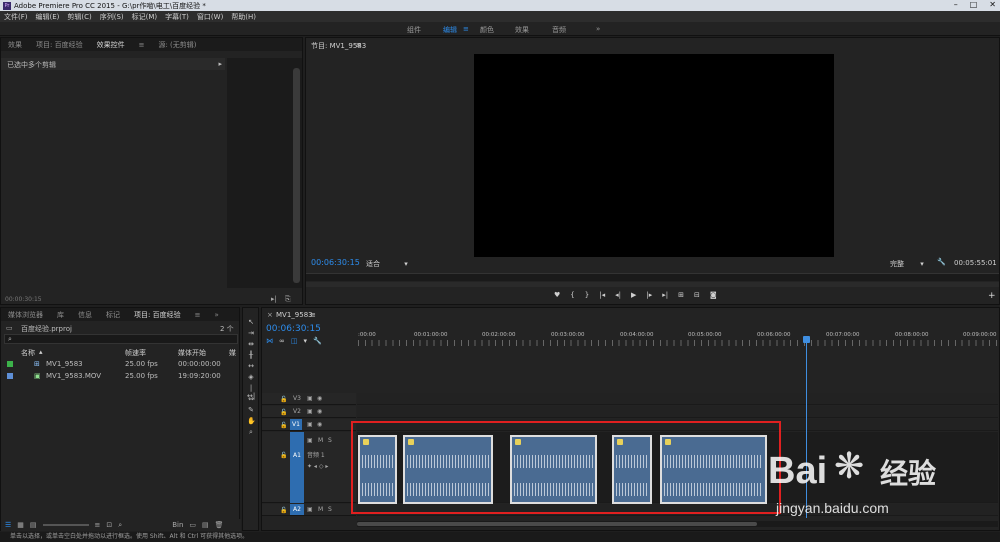  I want to click on workspace-audio: 音频, so click(559, 30).